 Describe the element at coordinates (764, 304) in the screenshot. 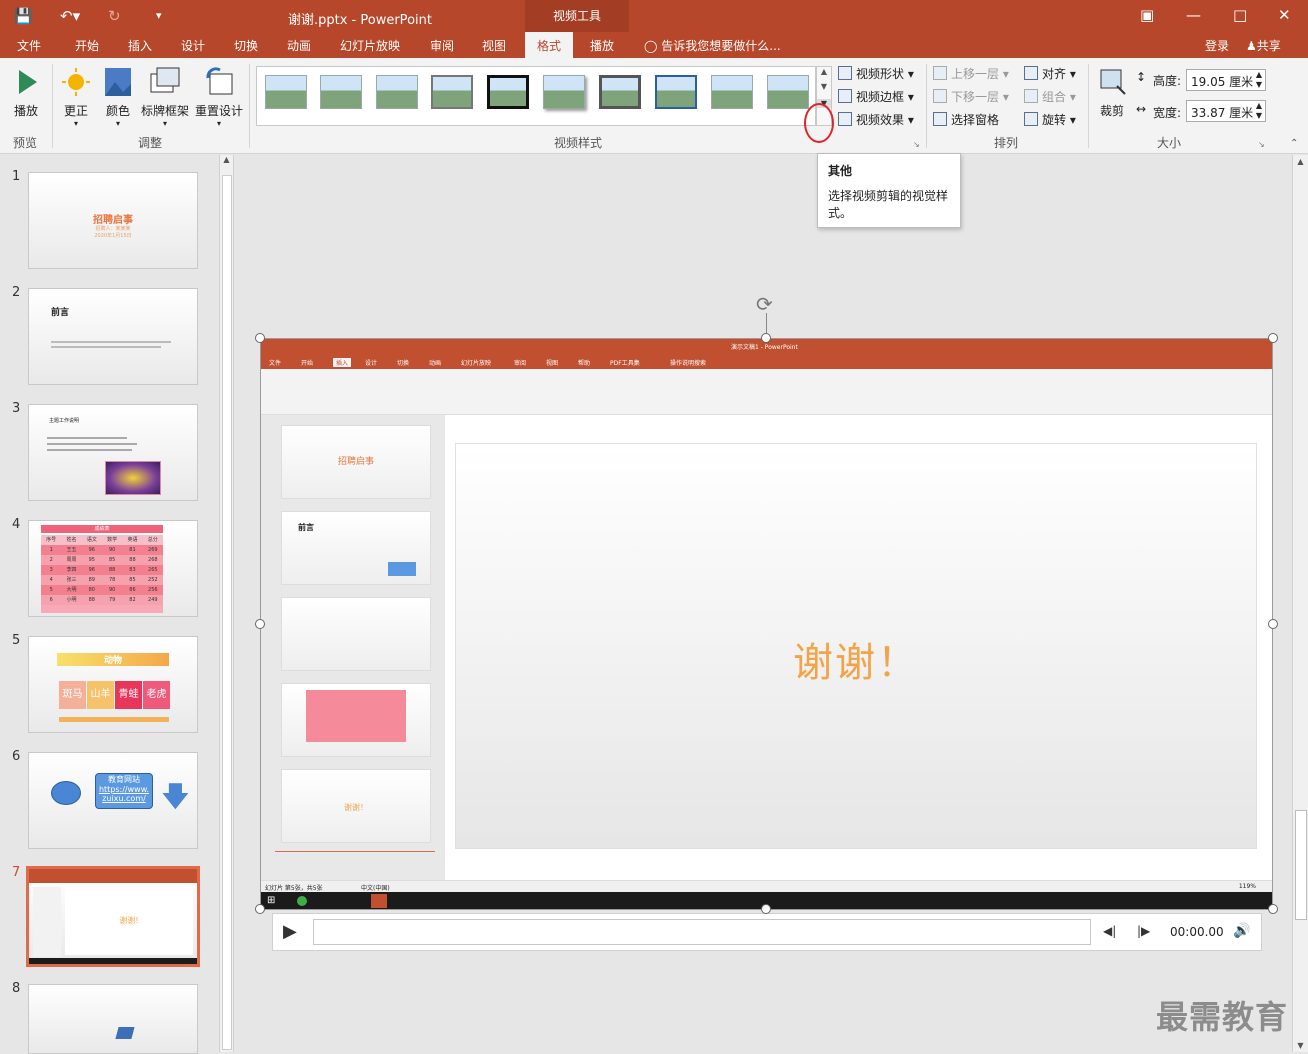

I see `rotate-handle-icon: ⟳` at that location.